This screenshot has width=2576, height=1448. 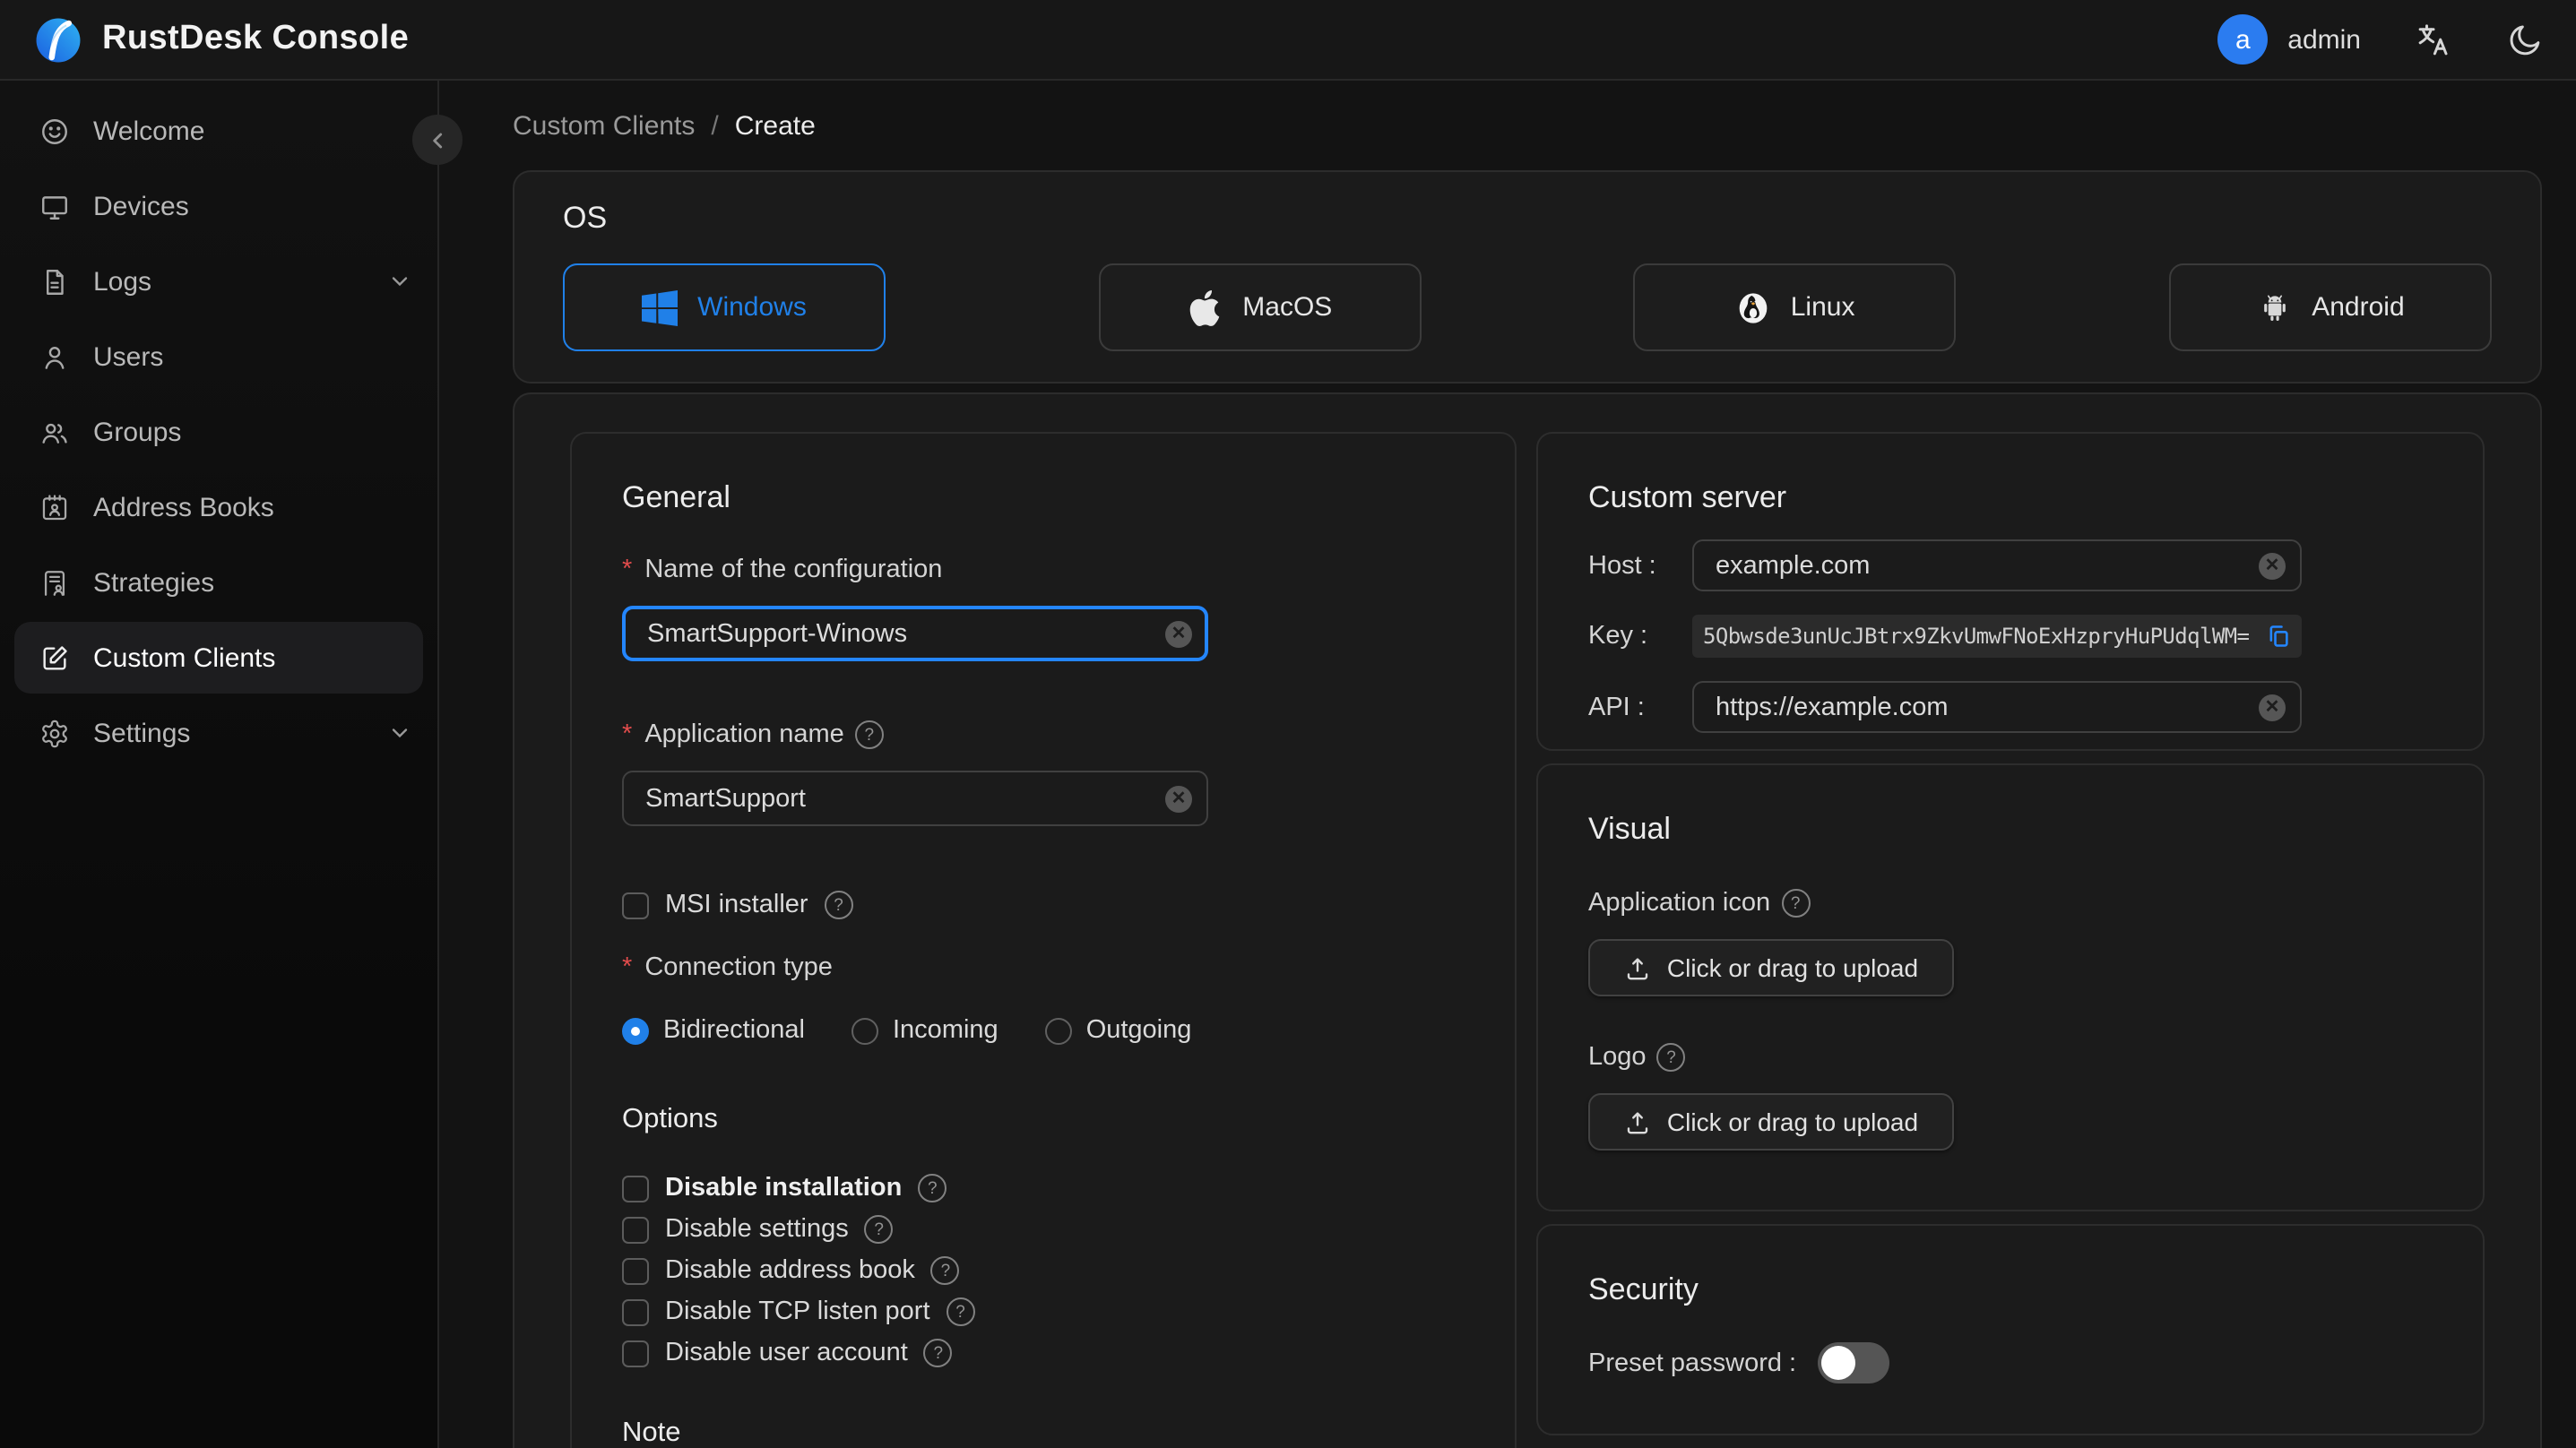 I want to click on chevron-left-icon, so click(x=437, y=140).